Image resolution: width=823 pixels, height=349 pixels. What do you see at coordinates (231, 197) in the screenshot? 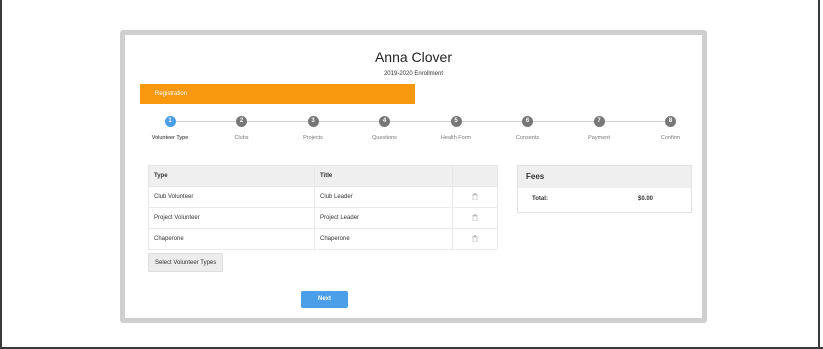
I see `cell-type: Club Volunteer` at bounding box center [231, 197].